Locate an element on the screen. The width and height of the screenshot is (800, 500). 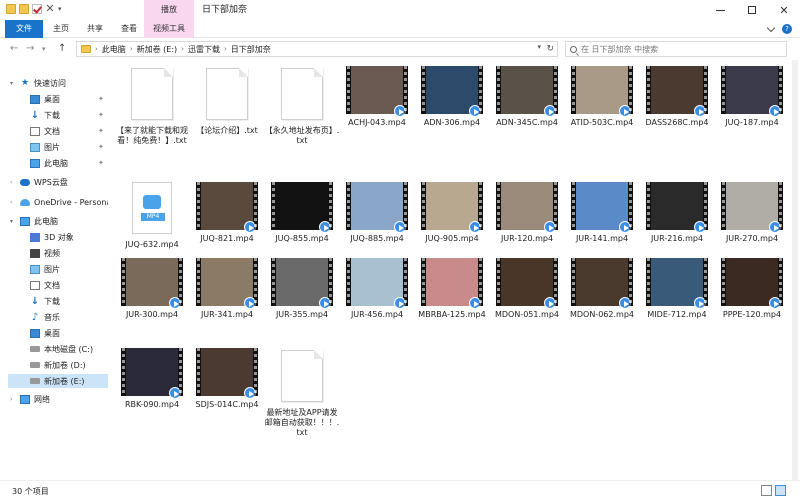
maximize-button is located at coordinates (752, 10).